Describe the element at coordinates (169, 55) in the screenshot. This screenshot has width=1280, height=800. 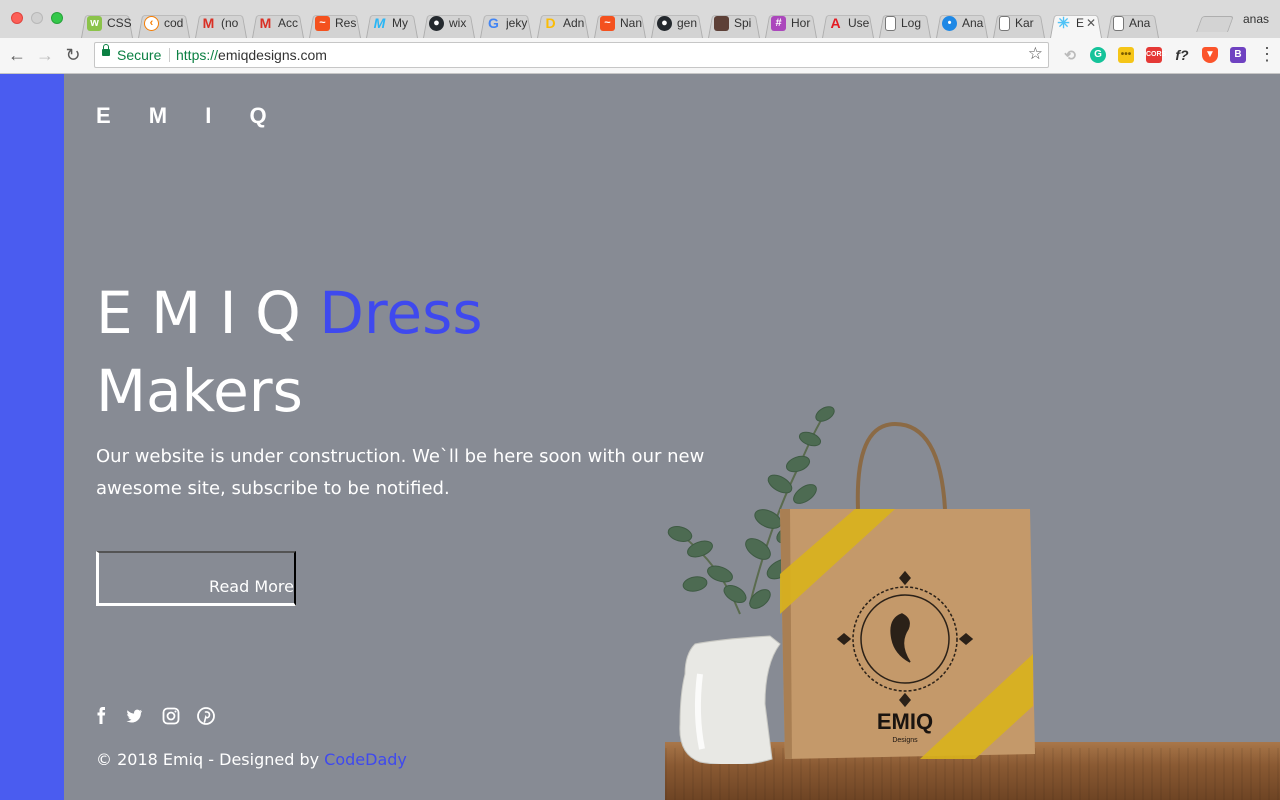
I see `address-separator` at that location.